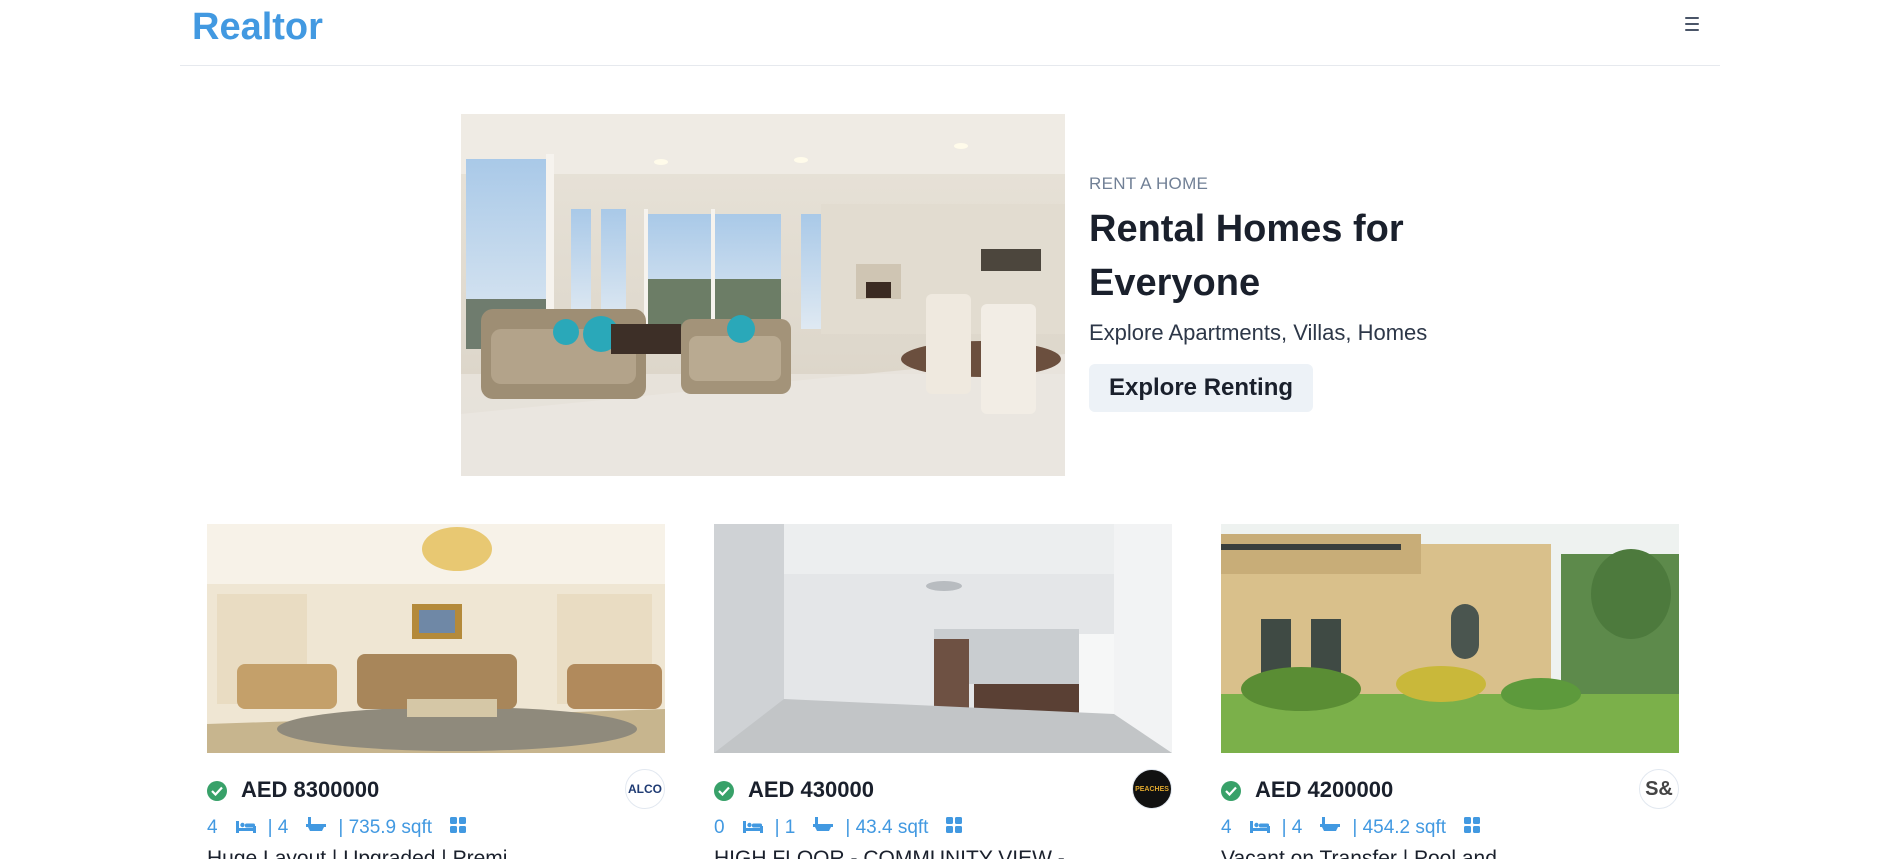  Describe the element at coordinates (1246, 256) in the screenshot. I see `hero-title: Rental Homes for Everyone` at that location.